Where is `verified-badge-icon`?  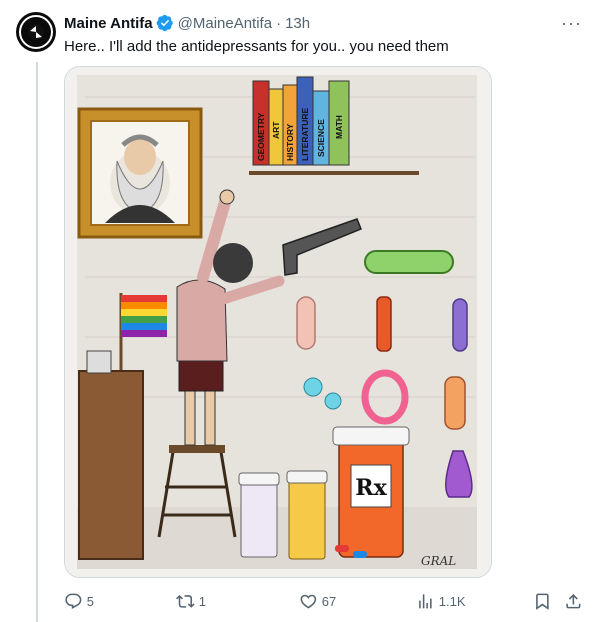
verified-badge-icon is located at coordinates (165, 23).